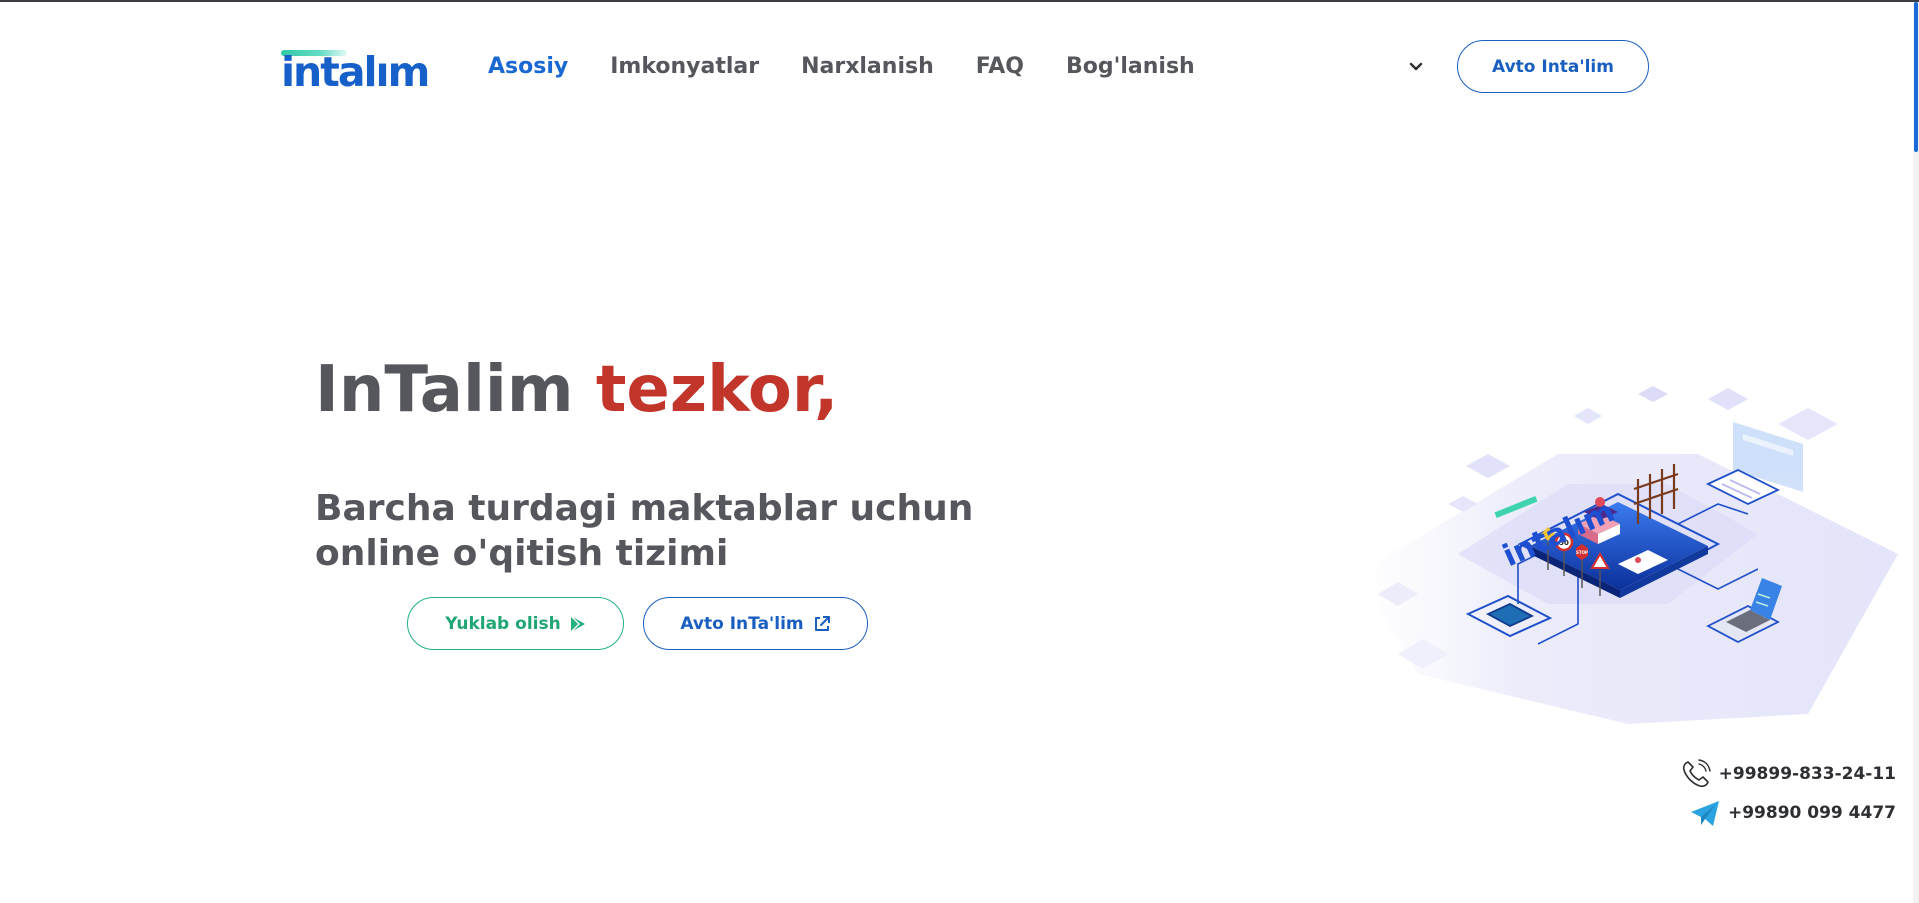 The image size is (1919, 903). I want to click on open-avto-intalim-button: Avto InTa'lim, so click(755, 623).